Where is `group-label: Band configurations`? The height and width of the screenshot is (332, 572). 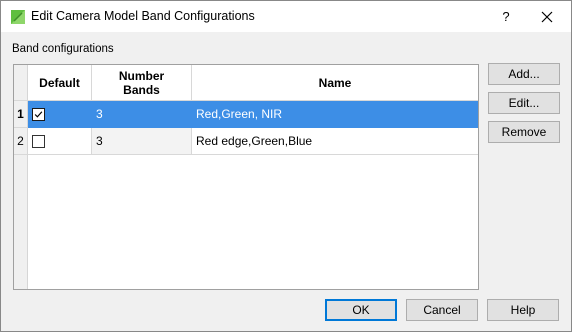
group-label: Band configurations is located at coordinates (63, 49).